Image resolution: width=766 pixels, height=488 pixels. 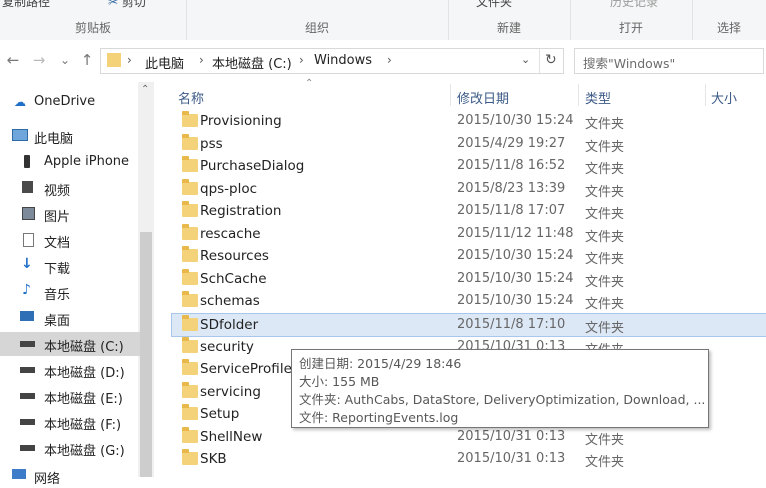 What do you see at coordinates (75, 266) in the screenshot?
I see `sidebar-item-downloads: ↓ 下载` at bounding box center [75, 266].